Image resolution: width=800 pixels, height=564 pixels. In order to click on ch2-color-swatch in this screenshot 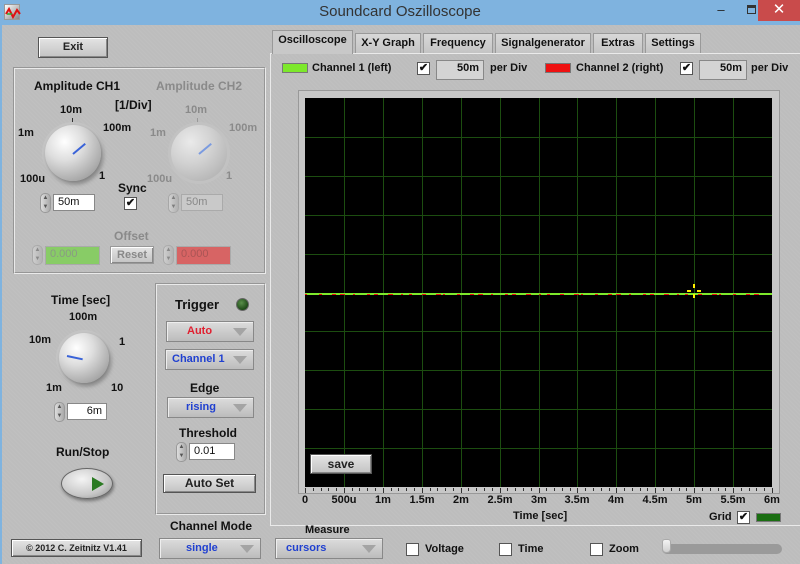, I will do `click(558, 68)`.